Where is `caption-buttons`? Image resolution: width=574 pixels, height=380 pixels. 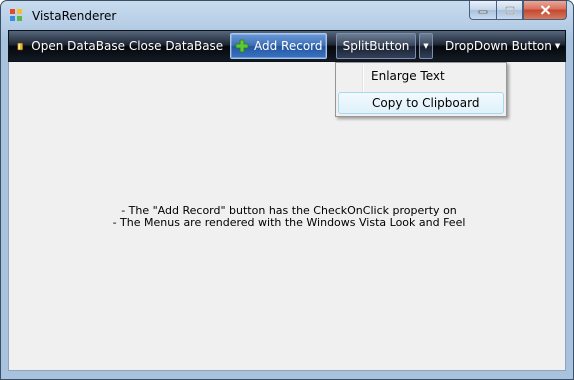 caption-buttons is located at coordinates (518, 10).